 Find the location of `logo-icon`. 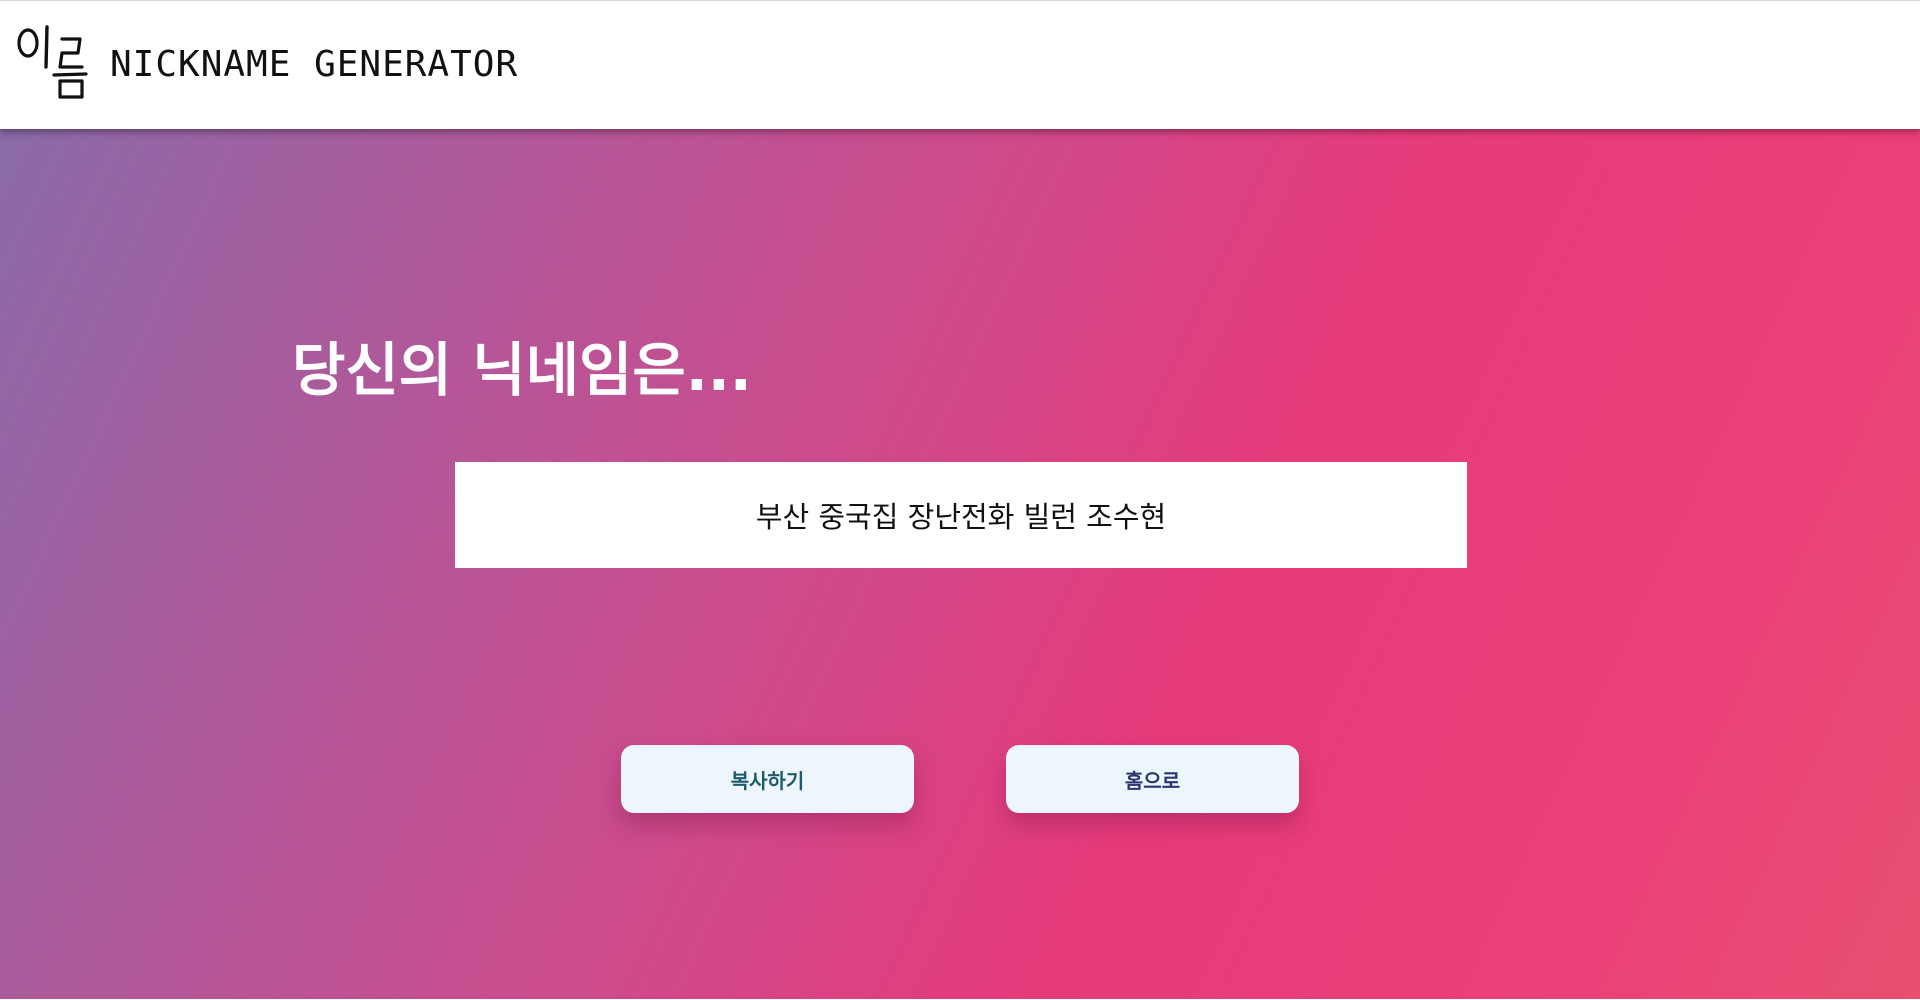

logo-icon is located at coordinates (52, 62).